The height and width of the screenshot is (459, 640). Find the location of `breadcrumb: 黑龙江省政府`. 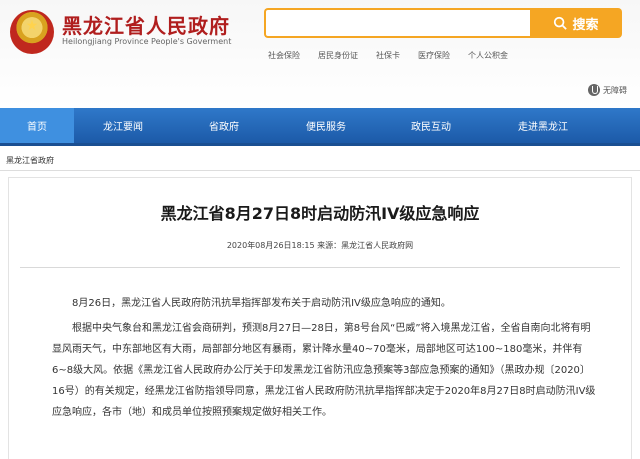

breadcrumb: 黑龙江省政府 is located at coordinates (30, 160).